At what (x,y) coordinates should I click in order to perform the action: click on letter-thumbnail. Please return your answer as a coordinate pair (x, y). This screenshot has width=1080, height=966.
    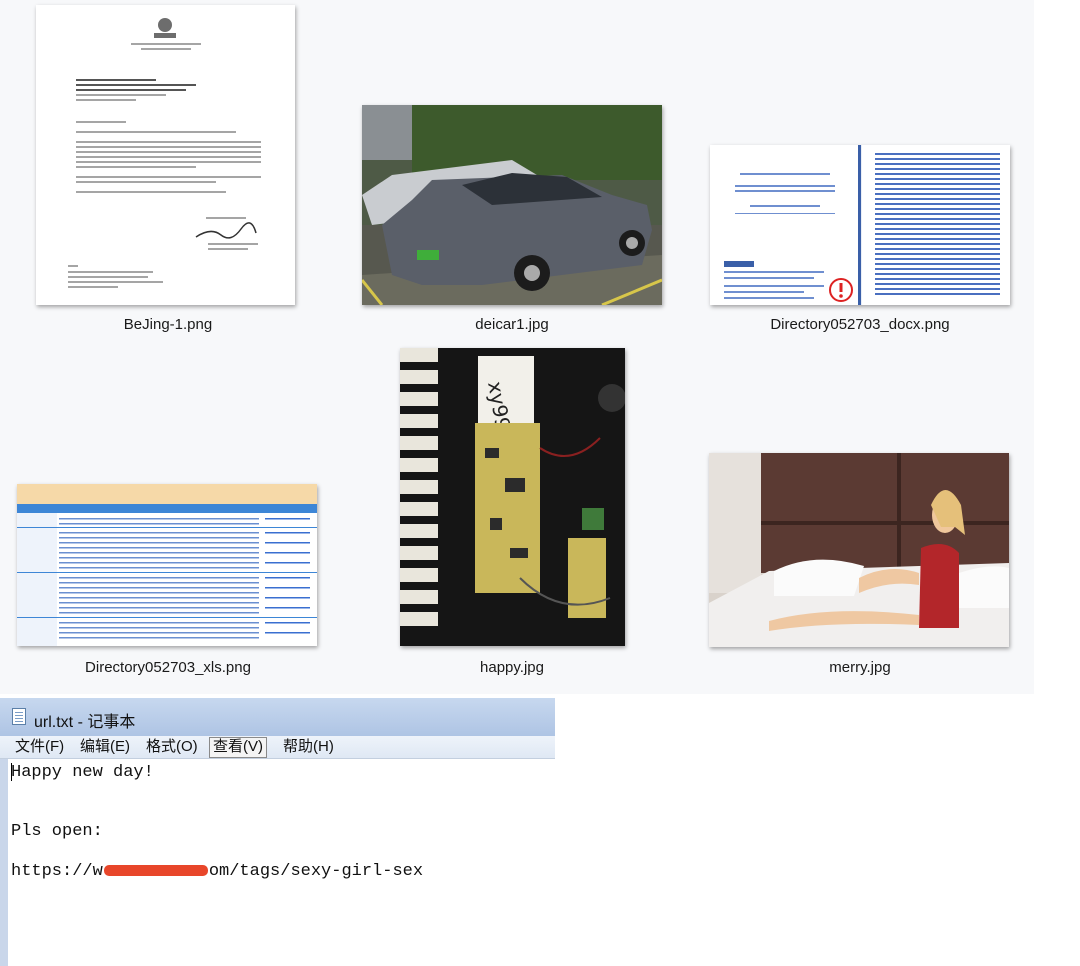
    Looking at the image, I should click on (165, 155).